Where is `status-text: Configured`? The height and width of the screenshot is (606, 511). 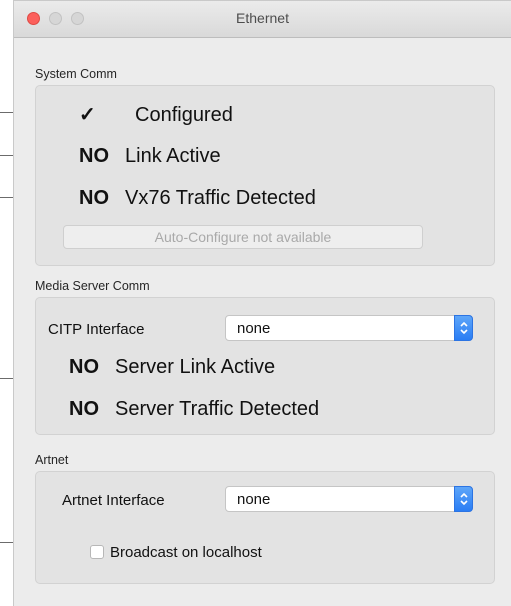
status-text: Configured is located at coordinates (184, 115).